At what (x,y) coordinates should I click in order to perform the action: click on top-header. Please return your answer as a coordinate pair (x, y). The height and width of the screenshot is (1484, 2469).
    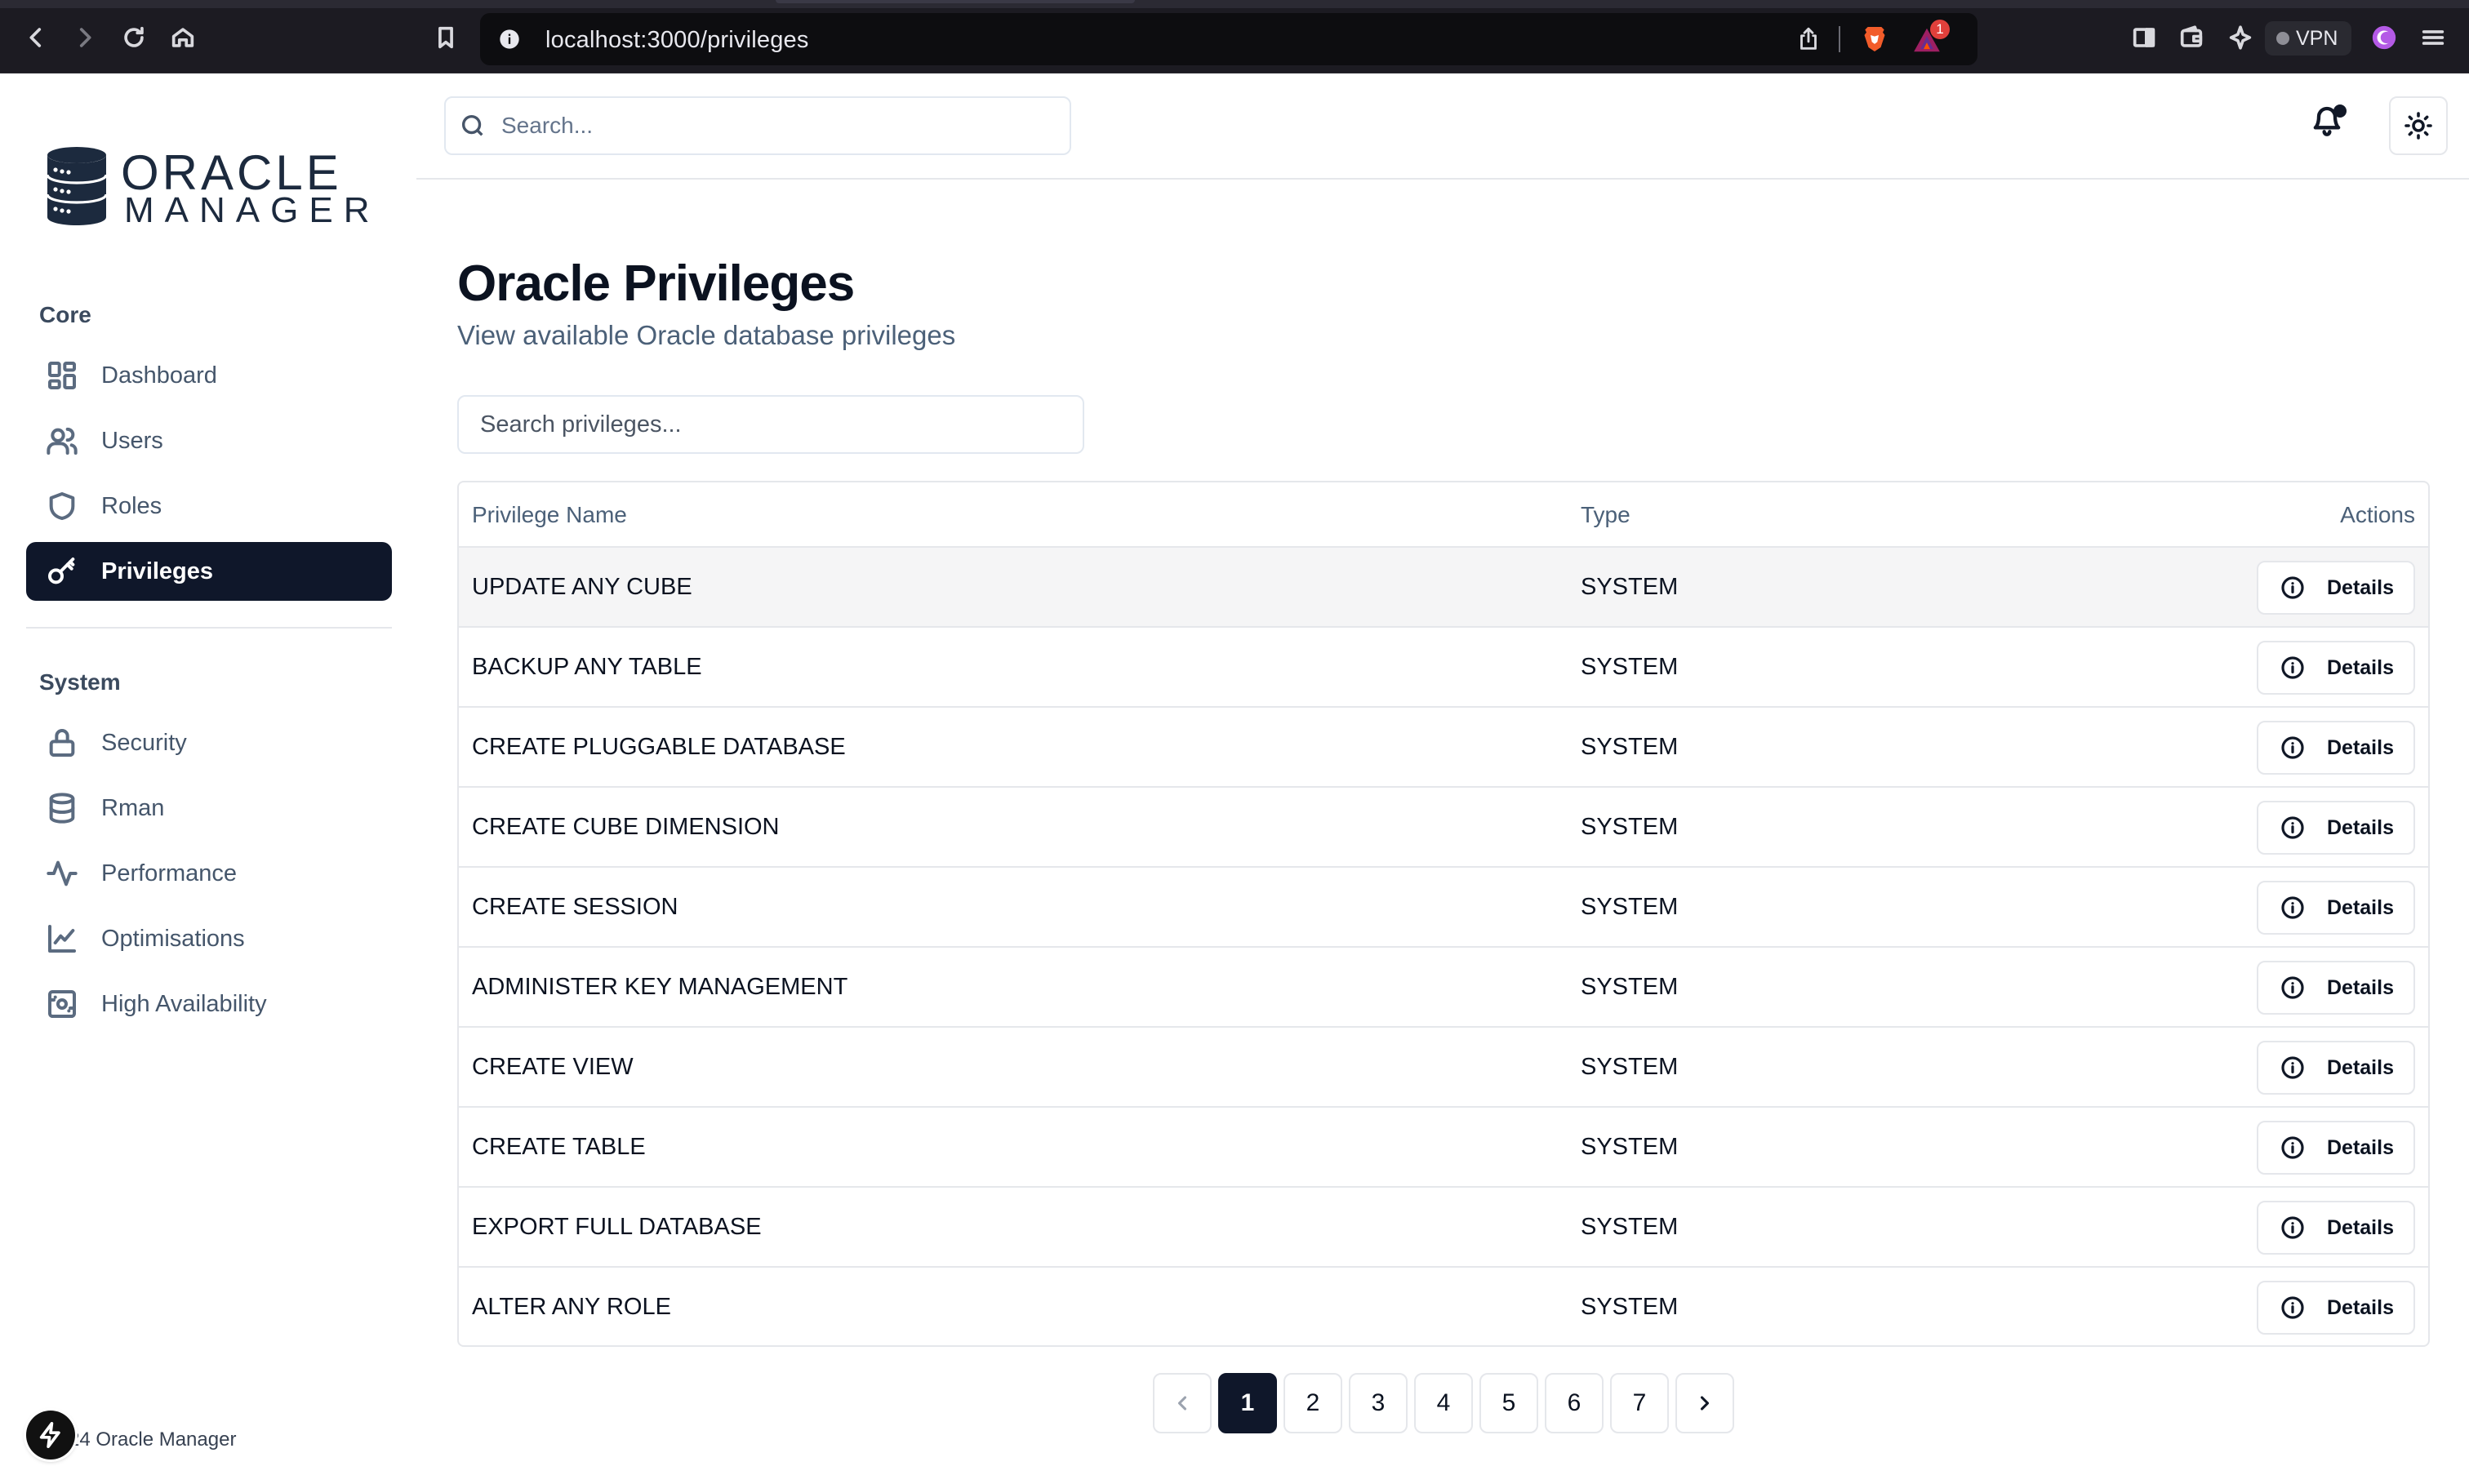
    Looking at the image, I should click on (1442, 126).